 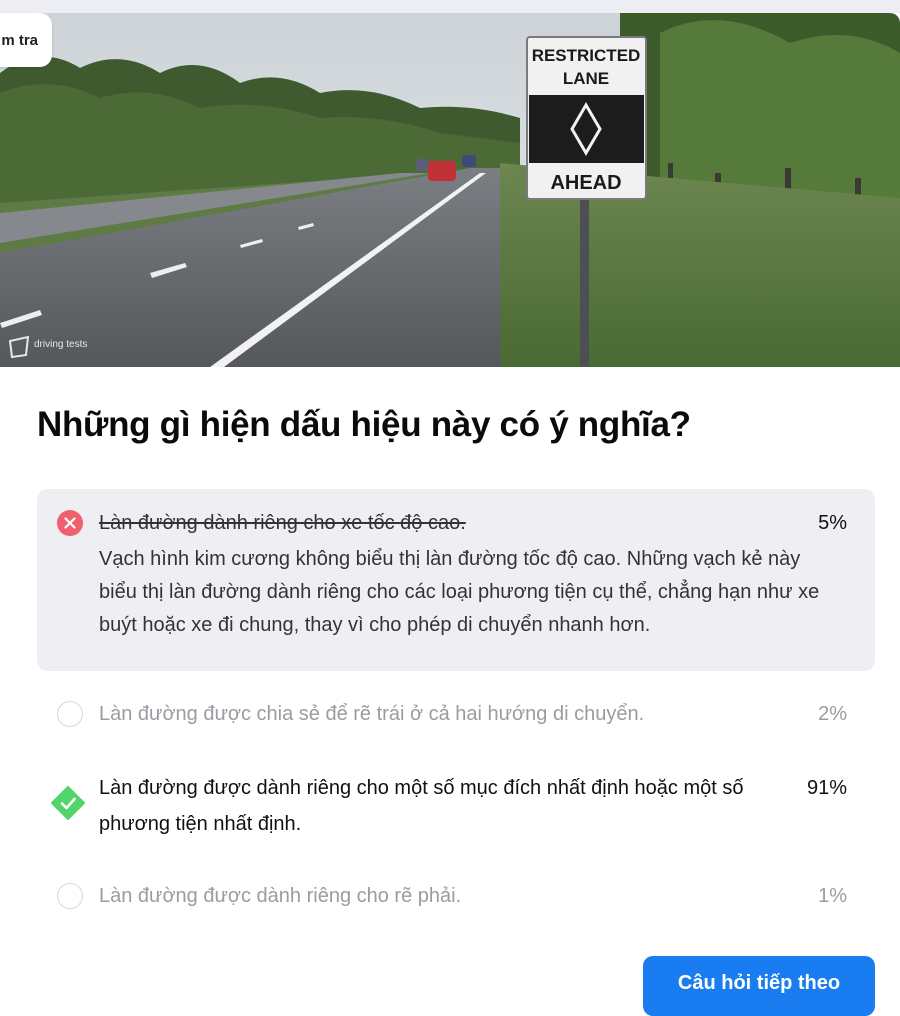 What do you see at coordinates (26, 40) in the screenshot?
I see `tag-label: m tra` at bounding box center [26, 40].